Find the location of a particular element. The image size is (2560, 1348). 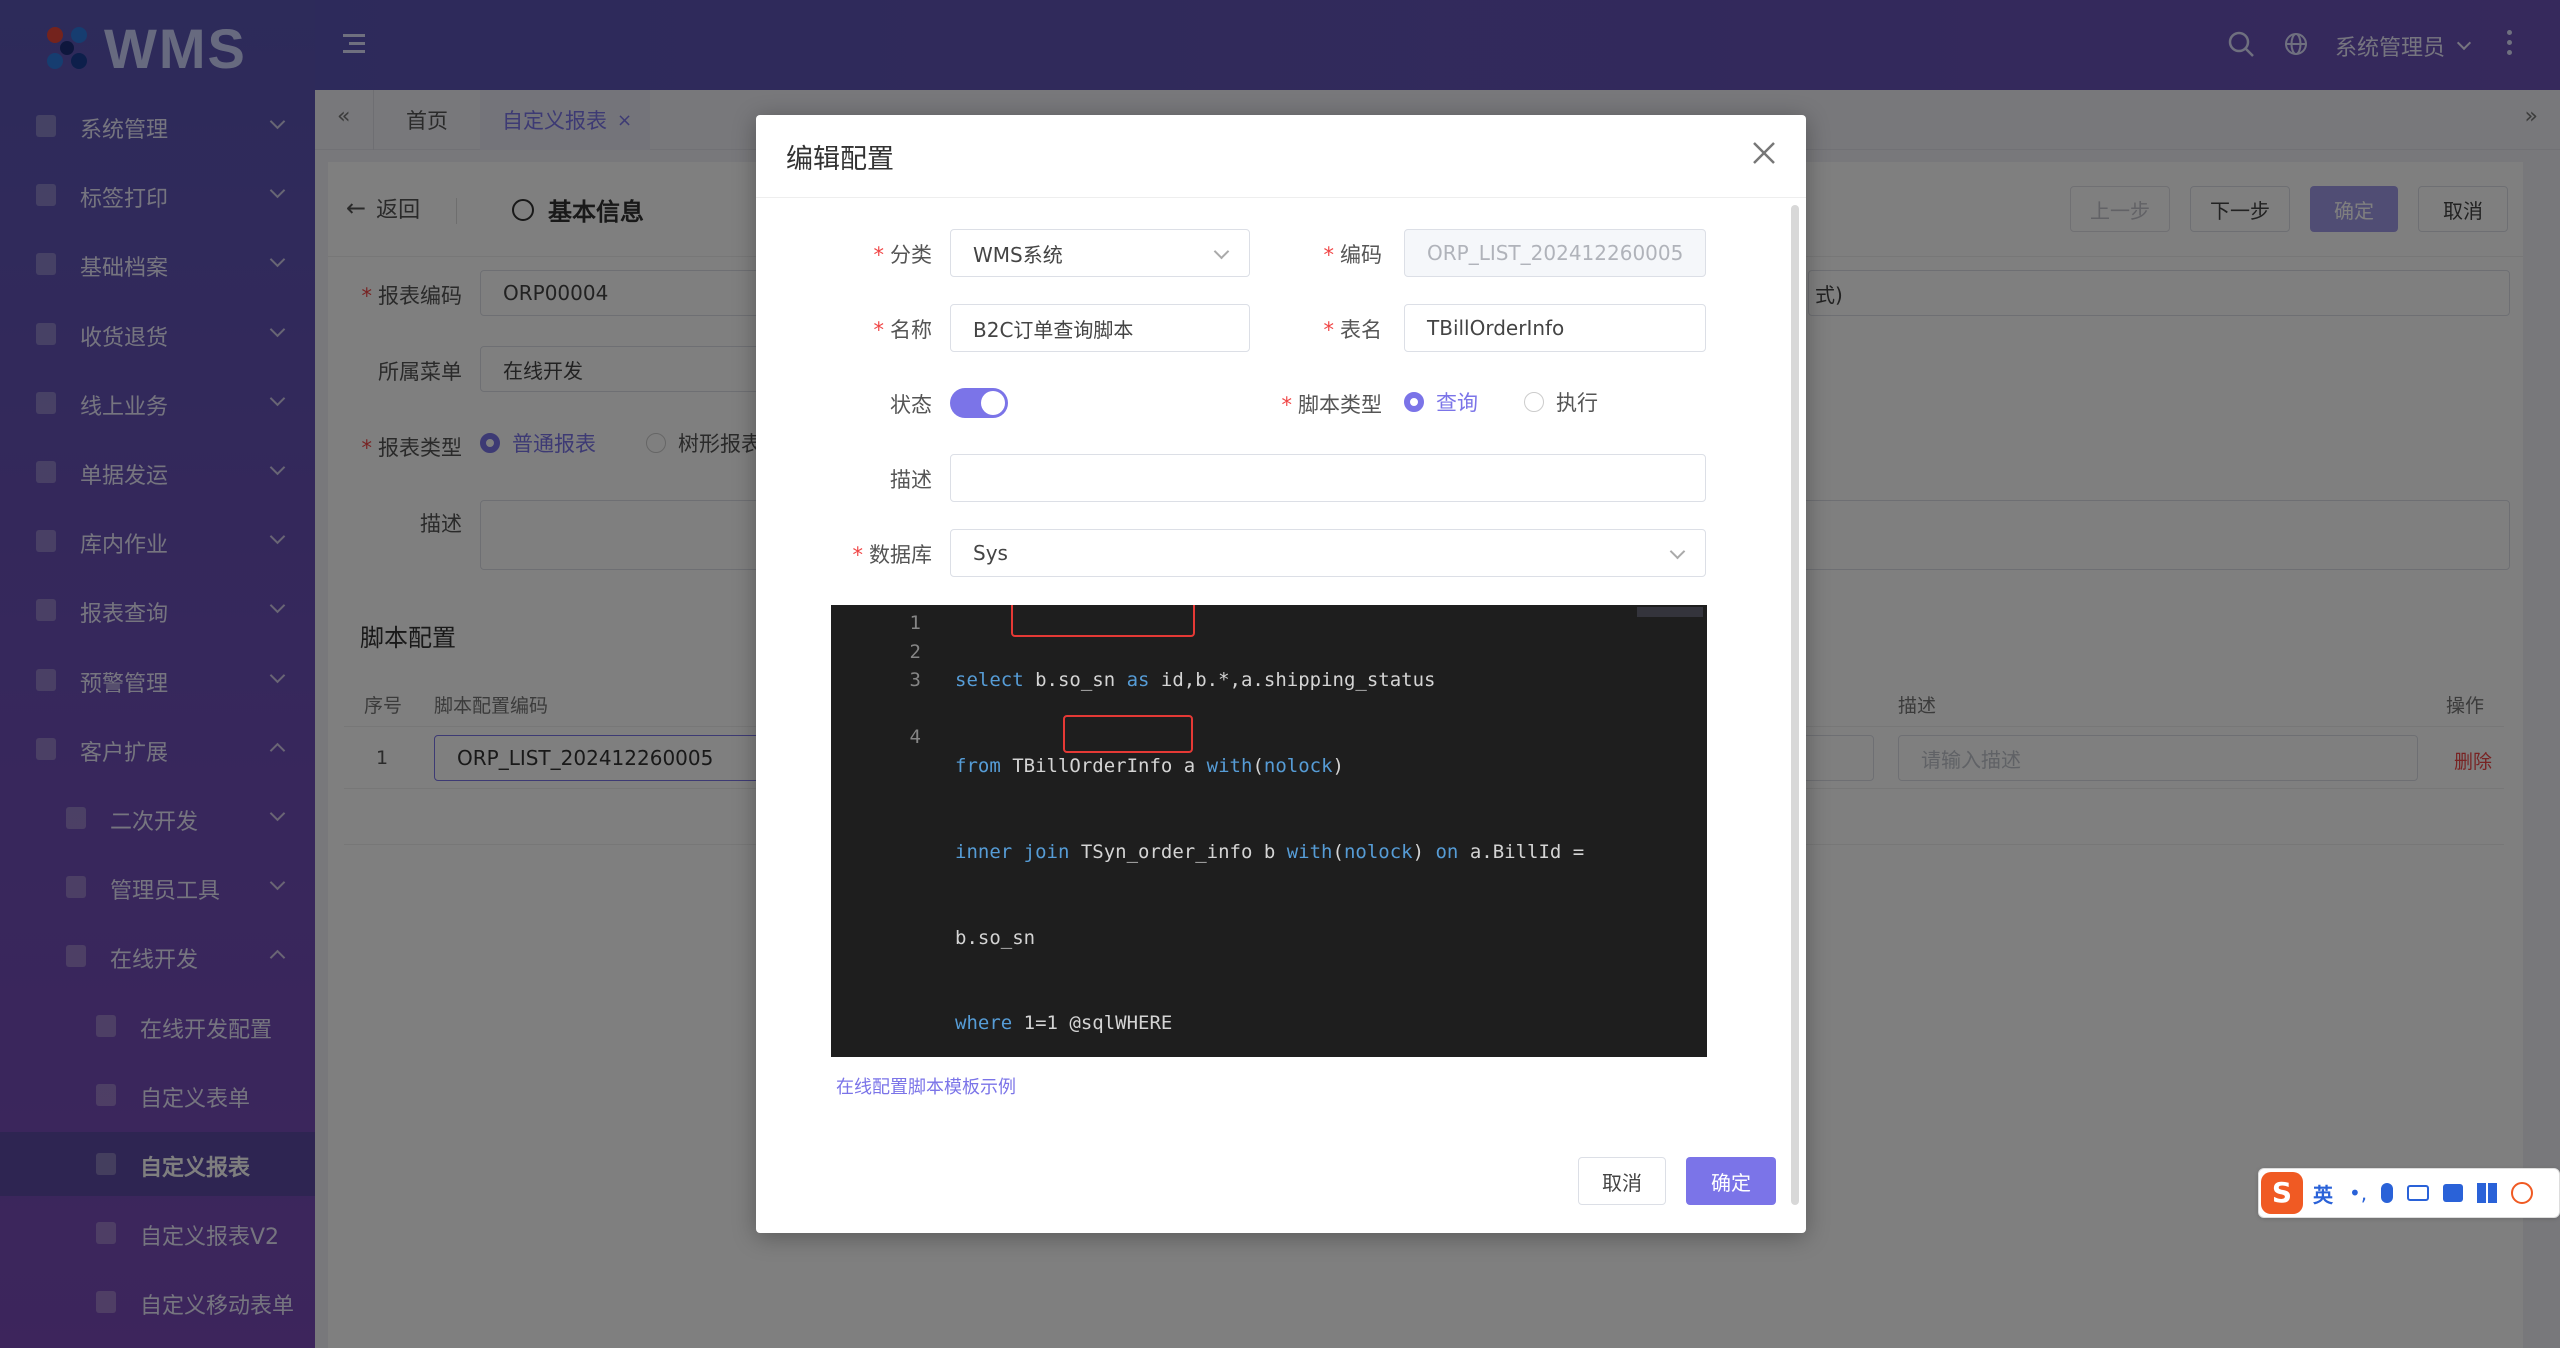

modal-cancel-button: 取消 is located at coordinates (1622, 1181).